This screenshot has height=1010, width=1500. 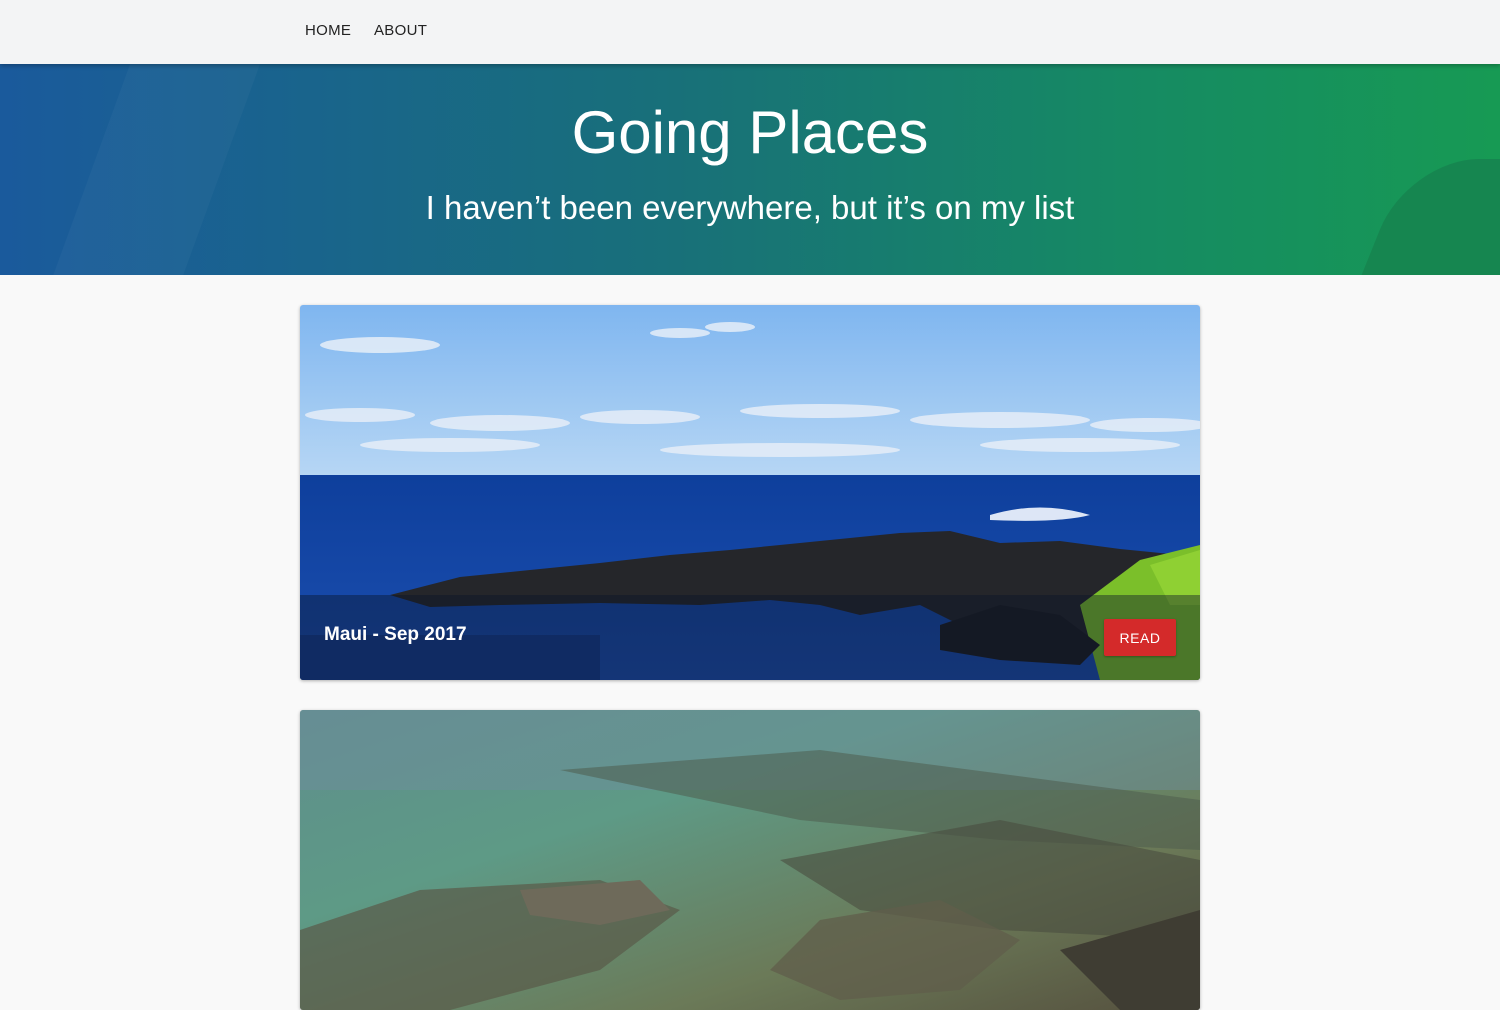 What do you see at coordinates (328, 30) in the screenshot?
I see `nav-home-link: HOME` at bounding box center [328, 30].